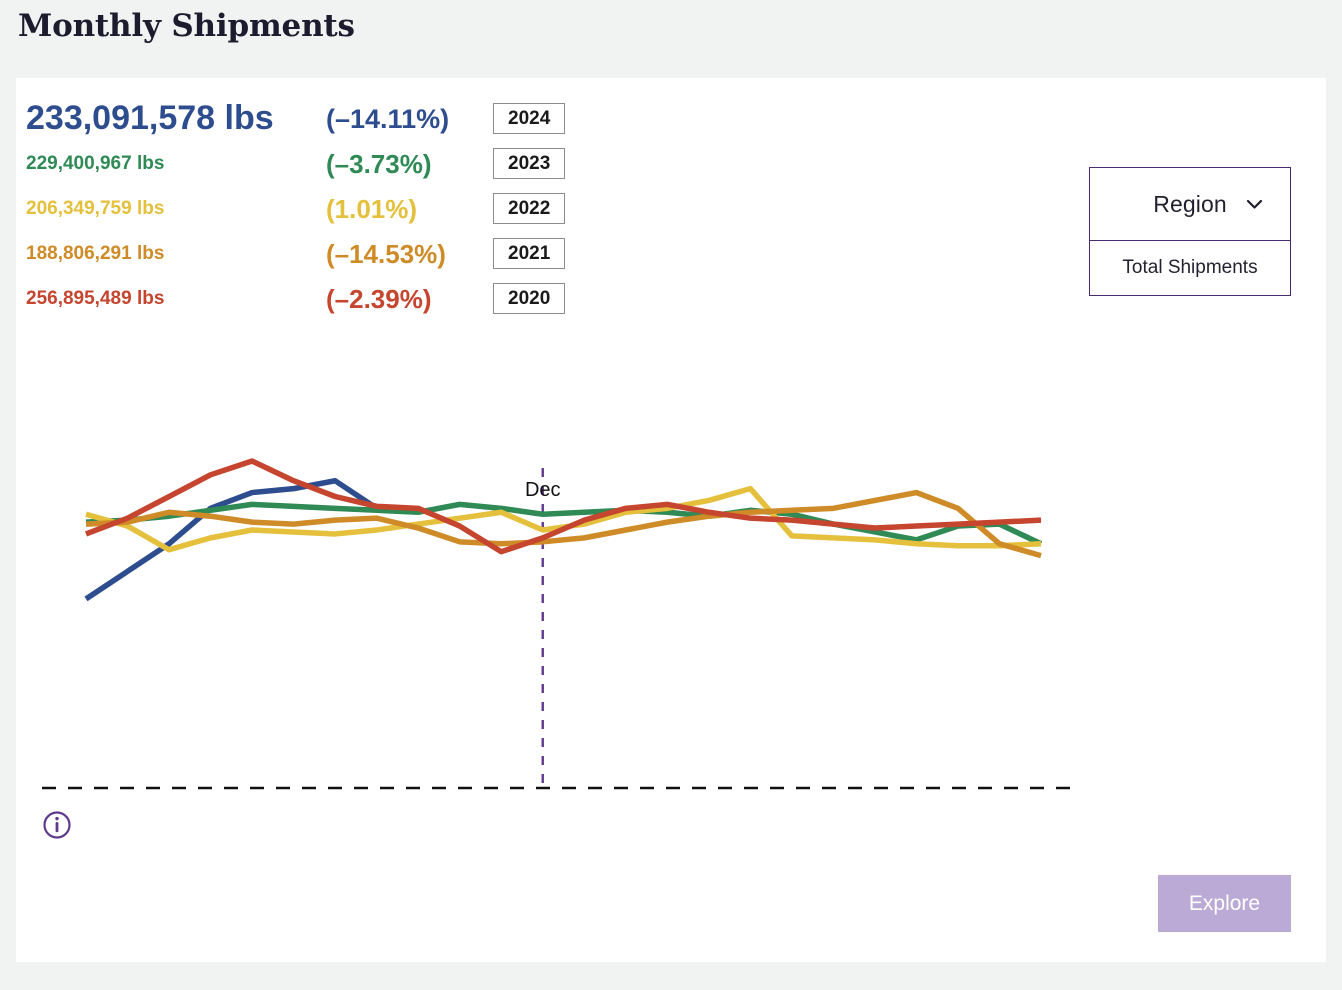  I want to click on measure-label: Total Shipments, so click(1190, 267).